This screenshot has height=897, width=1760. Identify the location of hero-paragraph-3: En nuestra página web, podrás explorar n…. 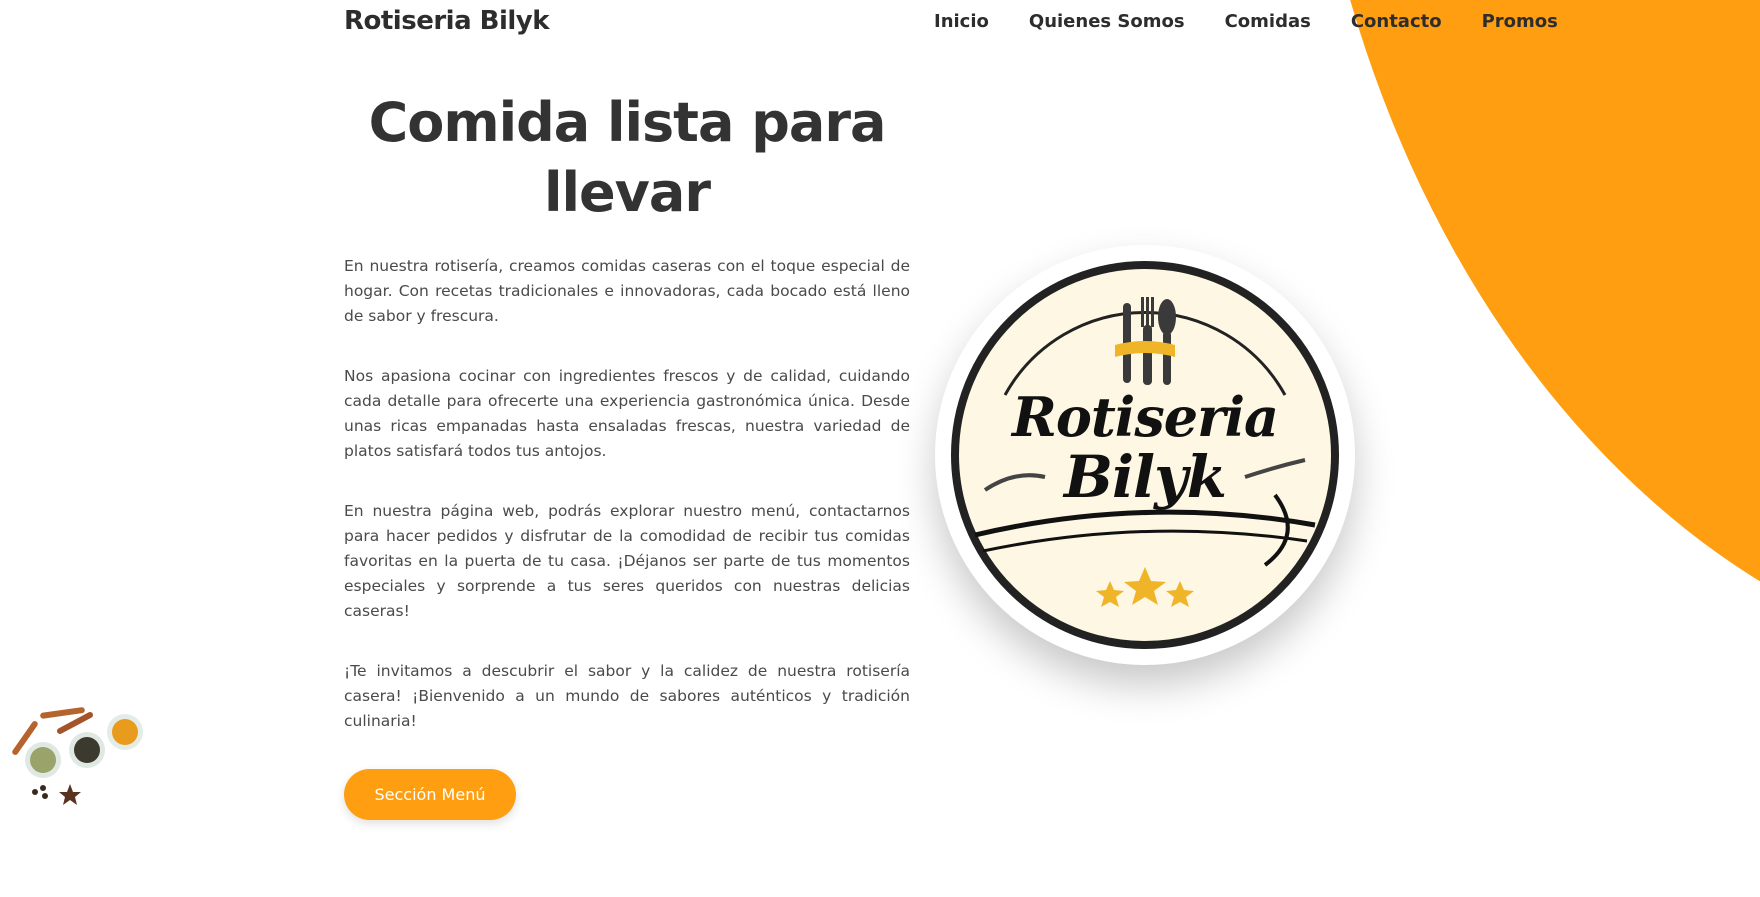
(627, 561).